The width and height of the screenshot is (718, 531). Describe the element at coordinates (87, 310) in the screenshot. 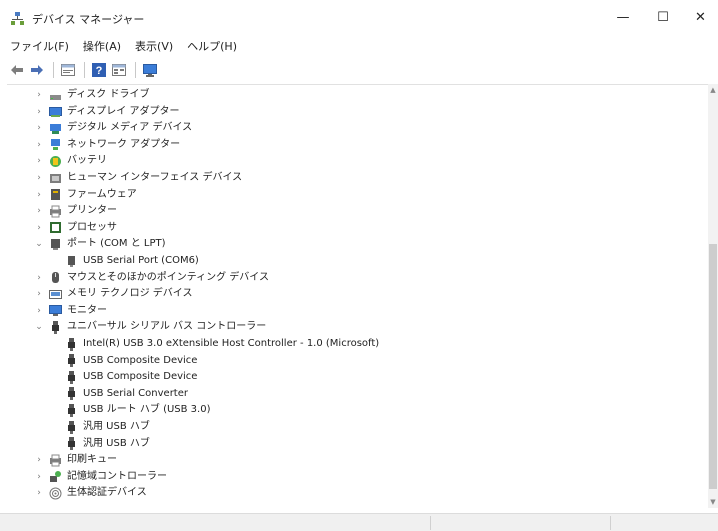

I see `tree-item-label: モニター` at that location.